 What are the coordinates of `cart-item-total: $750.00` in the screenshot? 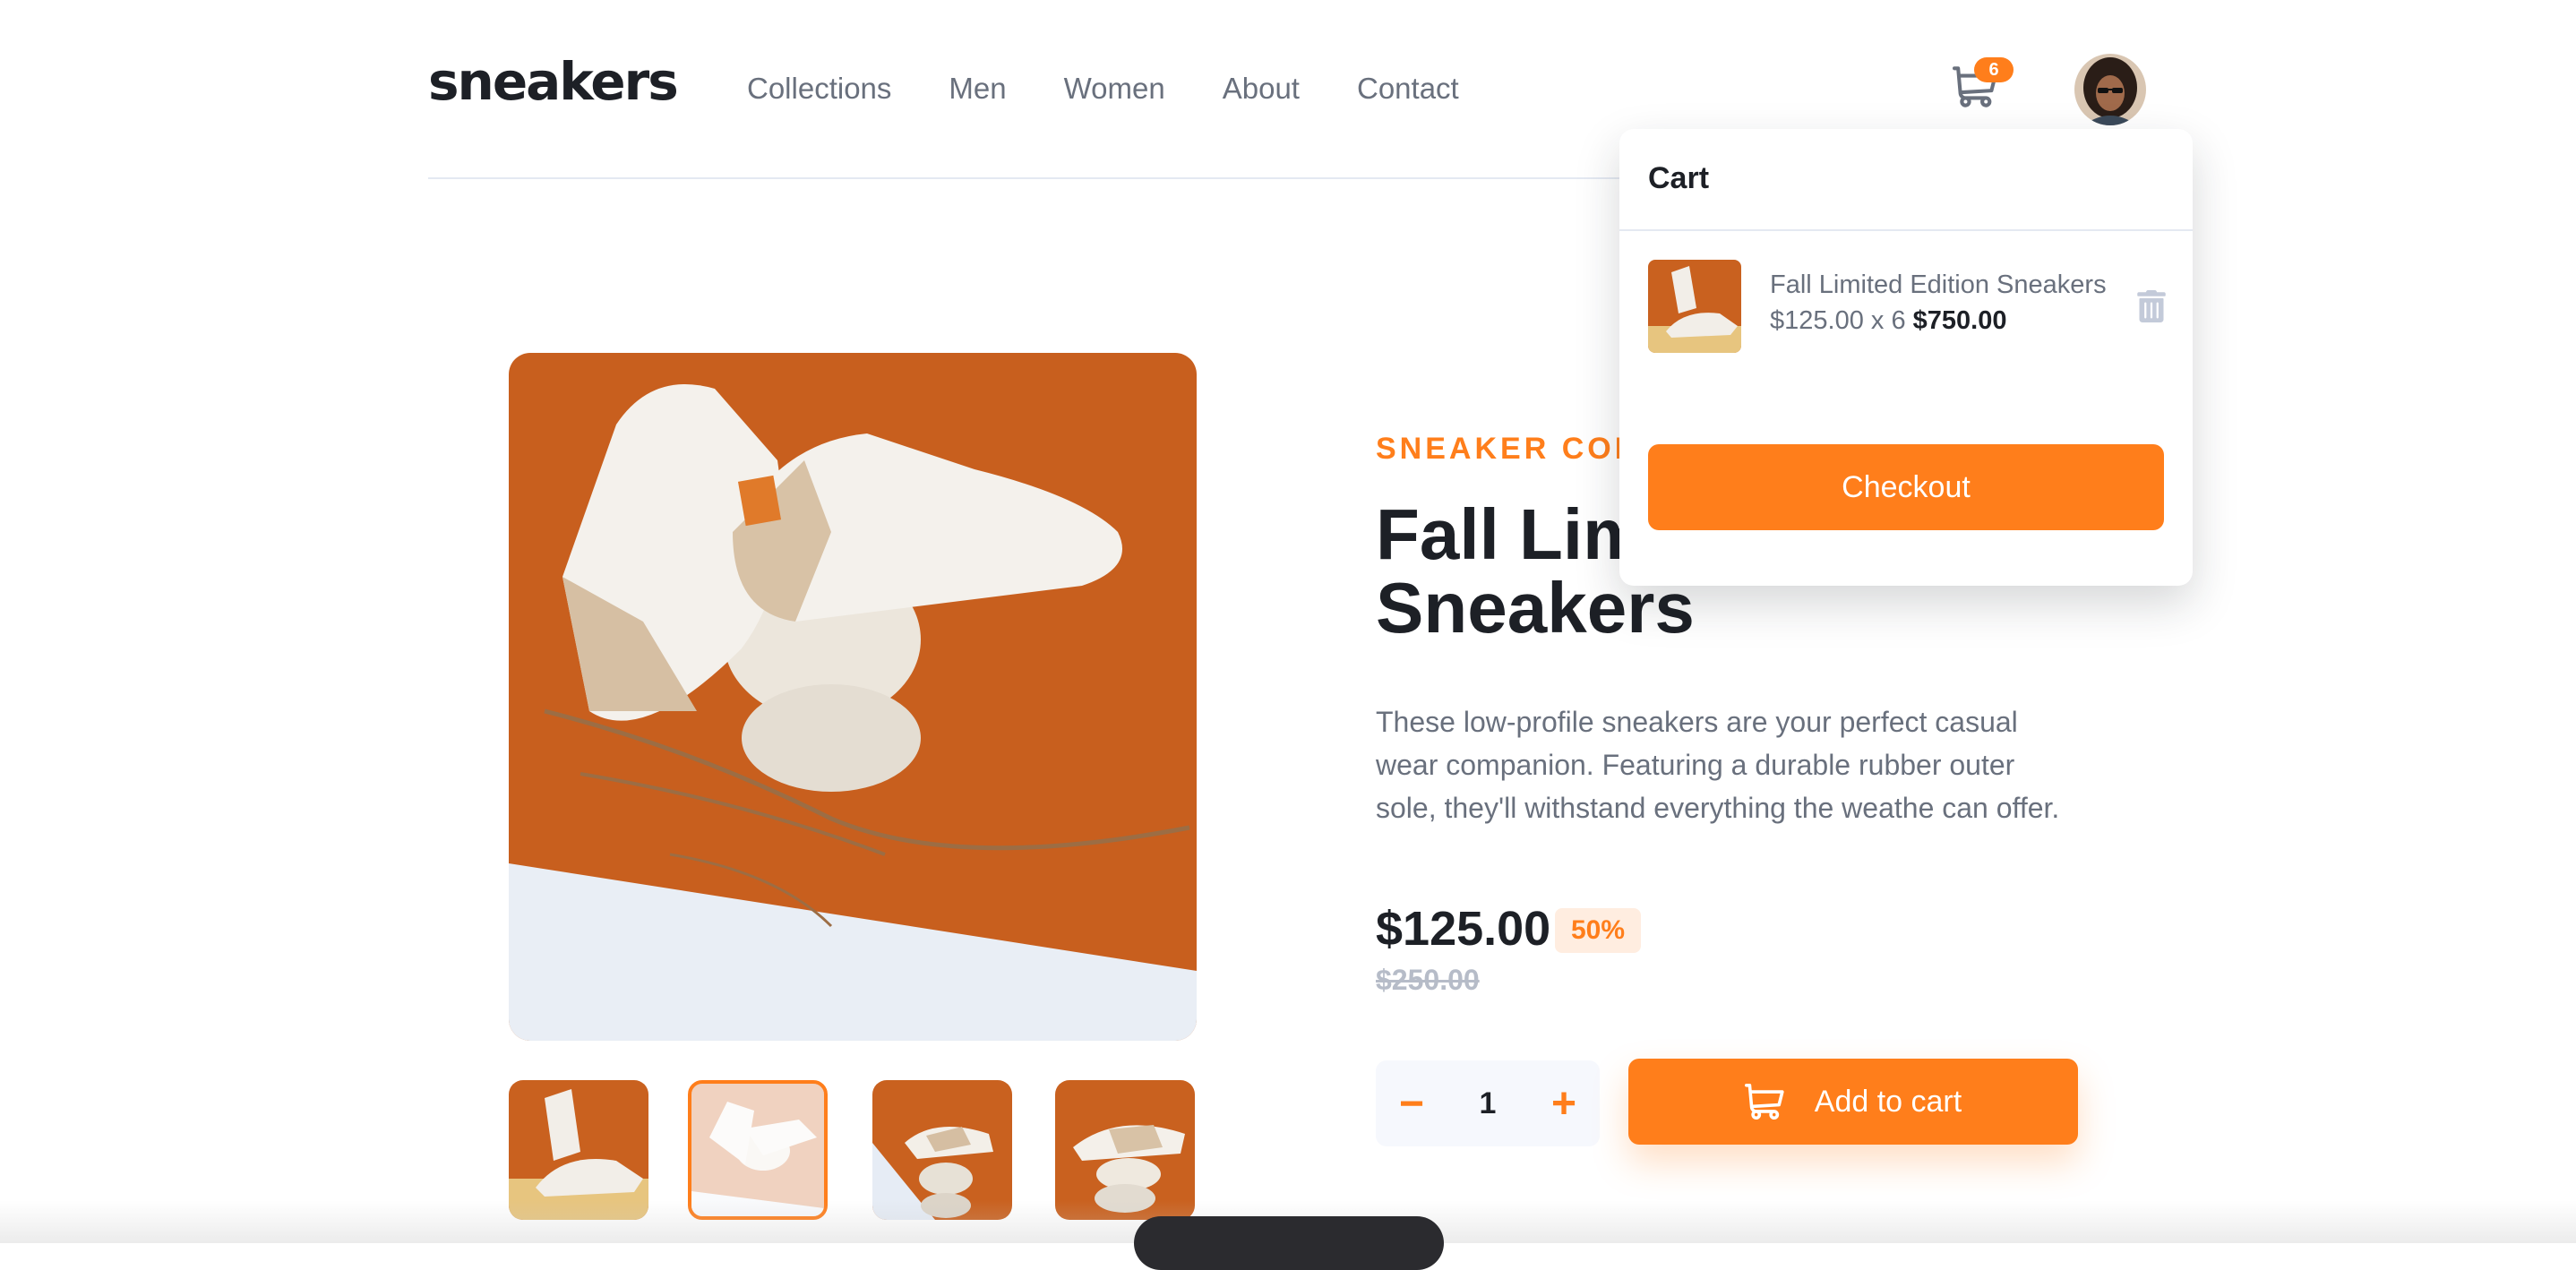 It's located at (1959, 321).